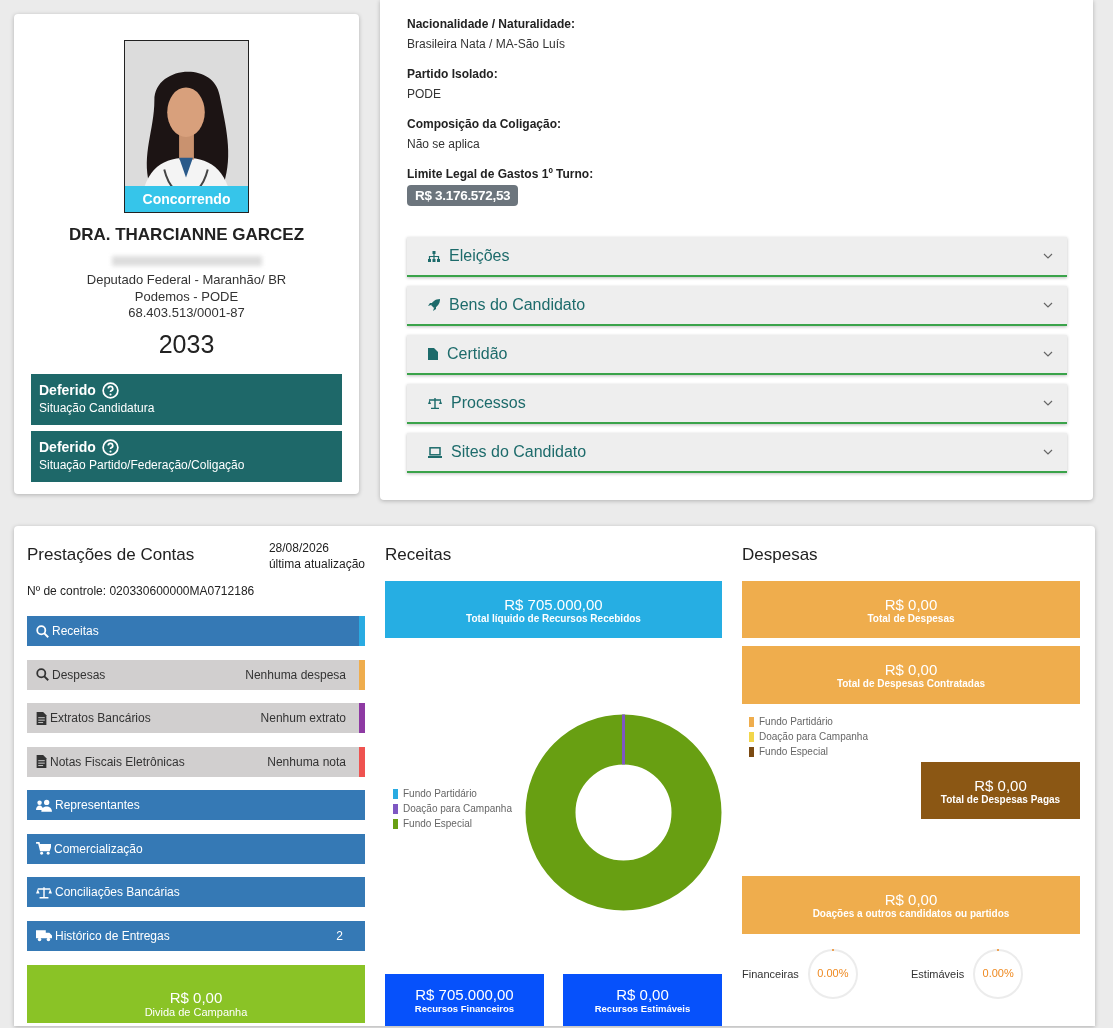  What do you see at coordinates (186, 199) in the screenshot?
I see `status-badge: Concorrendo` at bounding box center [186, 199].